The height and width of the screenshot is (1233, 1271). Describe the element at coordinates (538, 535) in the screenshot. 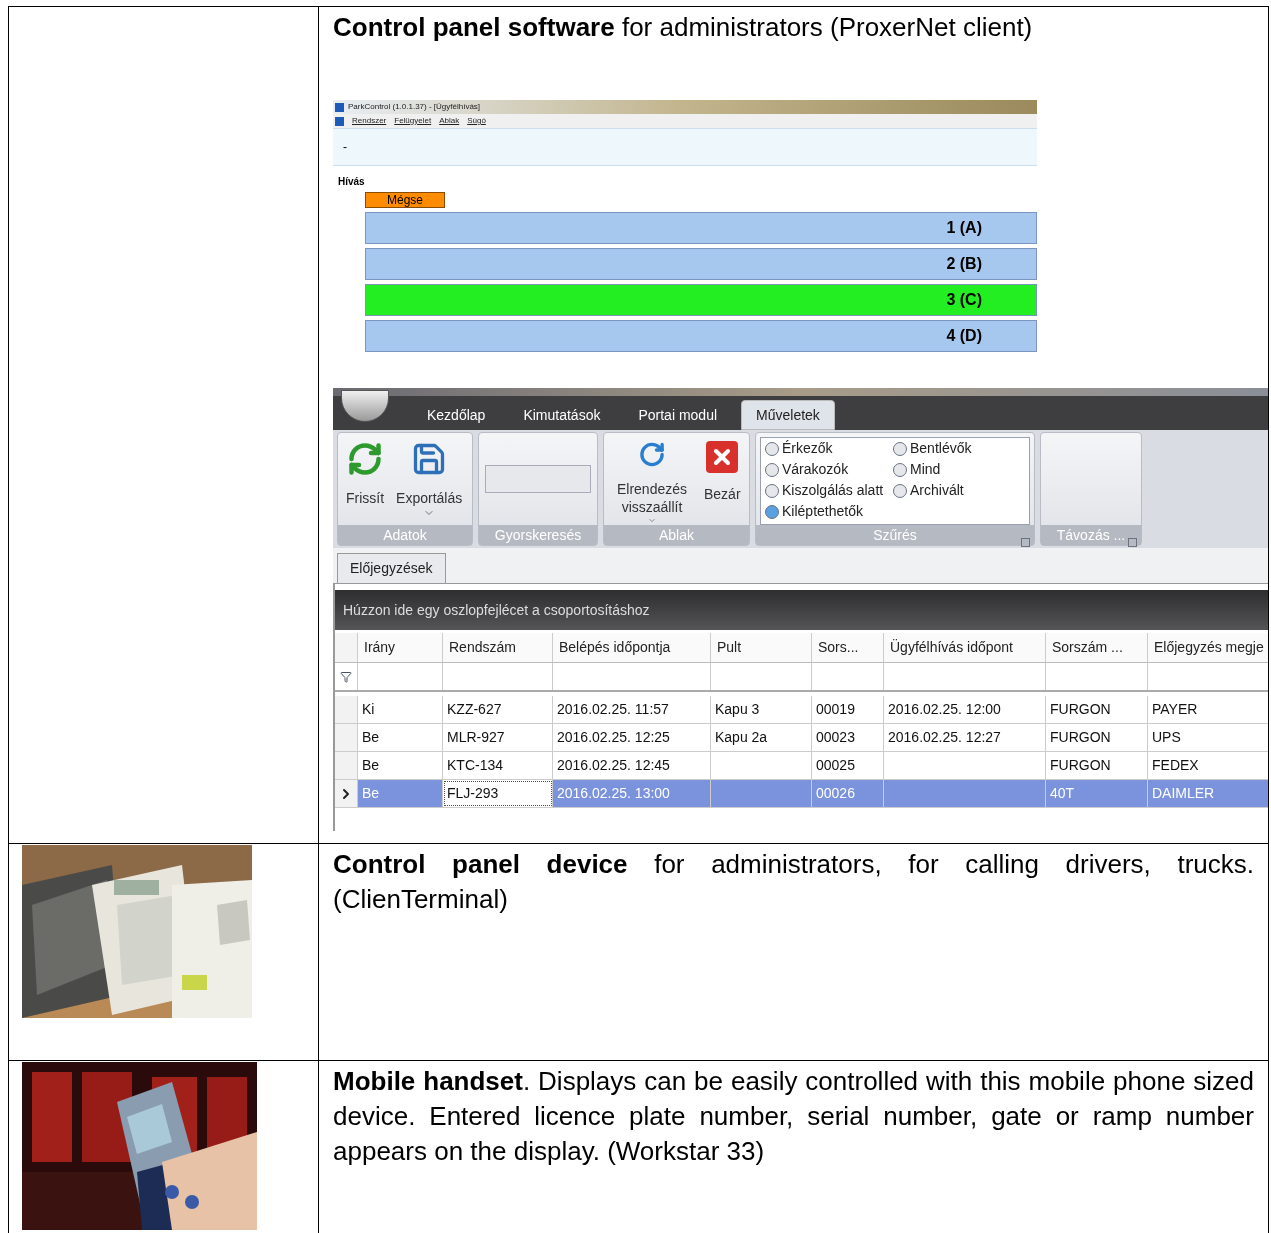

I see `group-label: Gyorskeresés` at that location.